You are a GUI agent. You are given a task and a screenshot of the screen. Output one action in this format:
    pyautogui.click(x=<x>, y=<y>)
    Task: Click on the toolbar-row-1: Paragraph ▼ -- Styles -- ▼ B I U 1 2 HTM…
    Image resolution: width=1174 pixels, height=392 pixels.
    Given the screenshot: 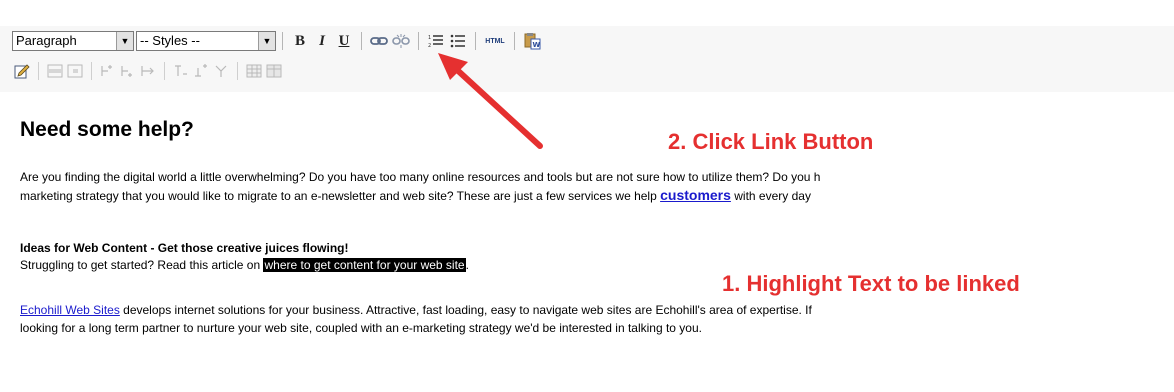 What is the action you would take?
    pyautogui.click(x=277, y=41)
    